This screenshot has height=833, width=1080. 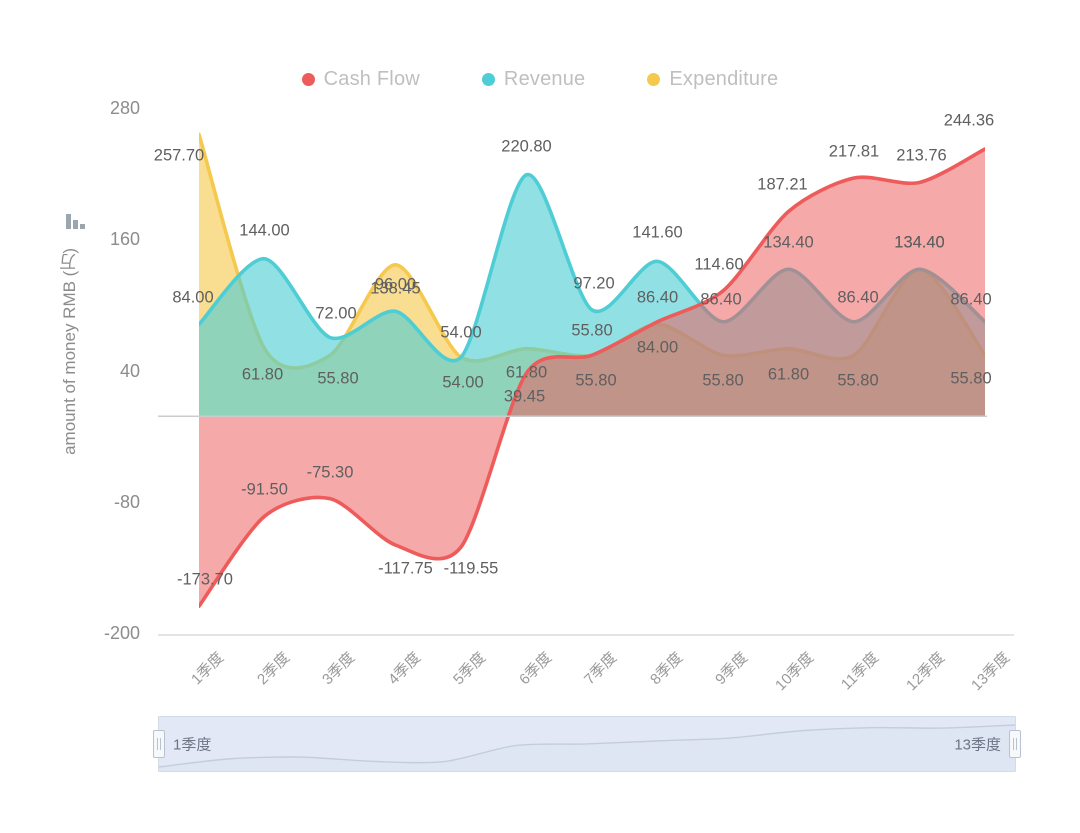 I want to click on data-zoom-end-label: 13季度, so click(x=977, y=745).